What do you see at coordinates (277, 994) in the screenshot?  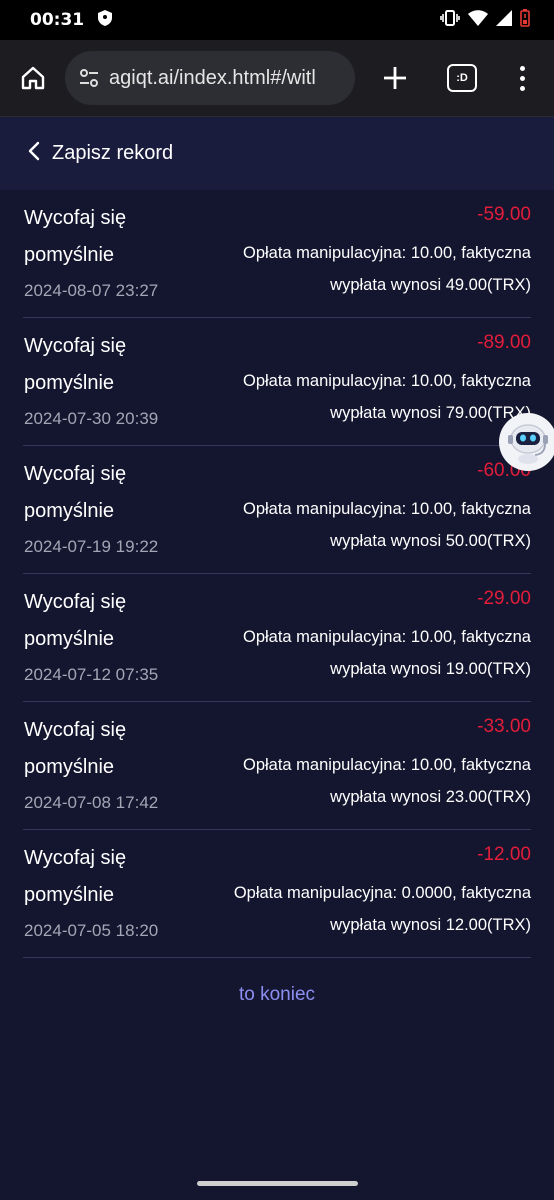 I see `list-end-text: to koniec` at bounding box center [277, 994].